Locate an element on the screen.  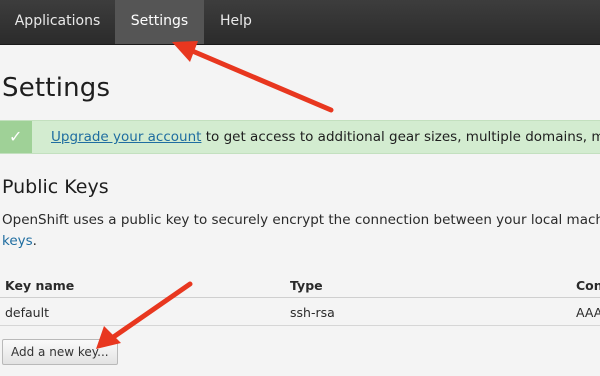
tab-help: Help is located at coordinates (236, 22).